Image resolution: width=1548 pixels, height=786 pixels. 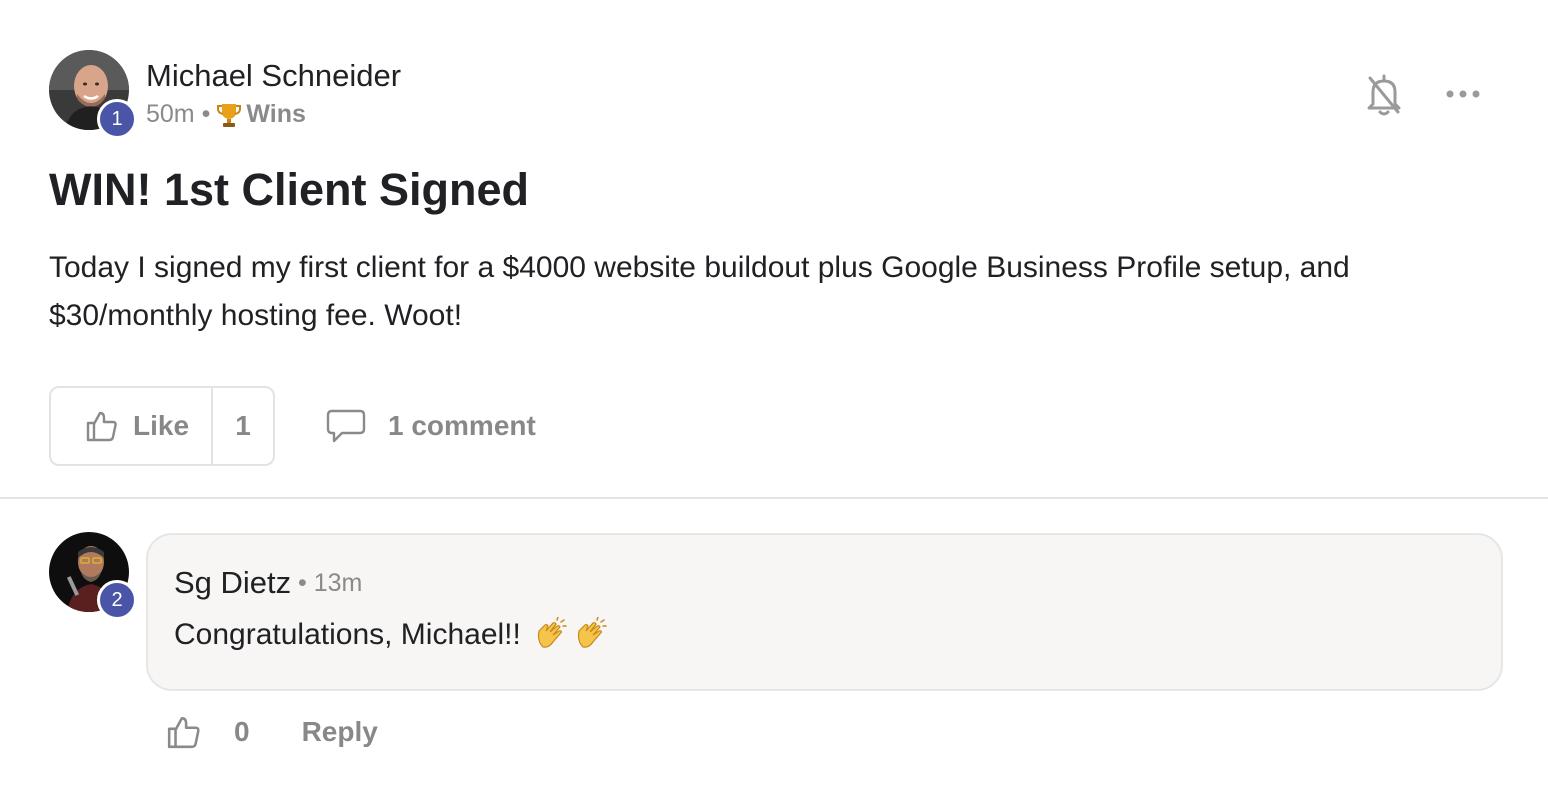 I want to click on comment-button: 1 comment, so click(x=431, y=426).